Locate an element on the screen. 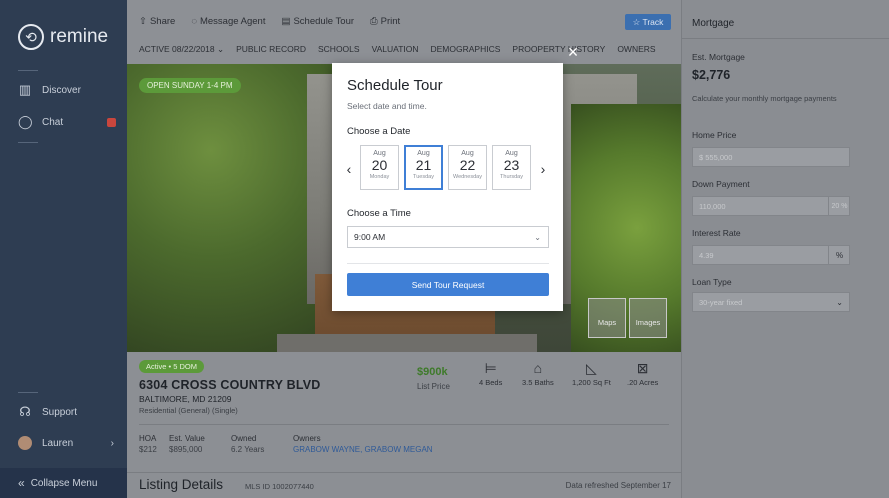 This screenshot has width=889, height=498. next-dates-button: › is located at coordinates (543, 169).